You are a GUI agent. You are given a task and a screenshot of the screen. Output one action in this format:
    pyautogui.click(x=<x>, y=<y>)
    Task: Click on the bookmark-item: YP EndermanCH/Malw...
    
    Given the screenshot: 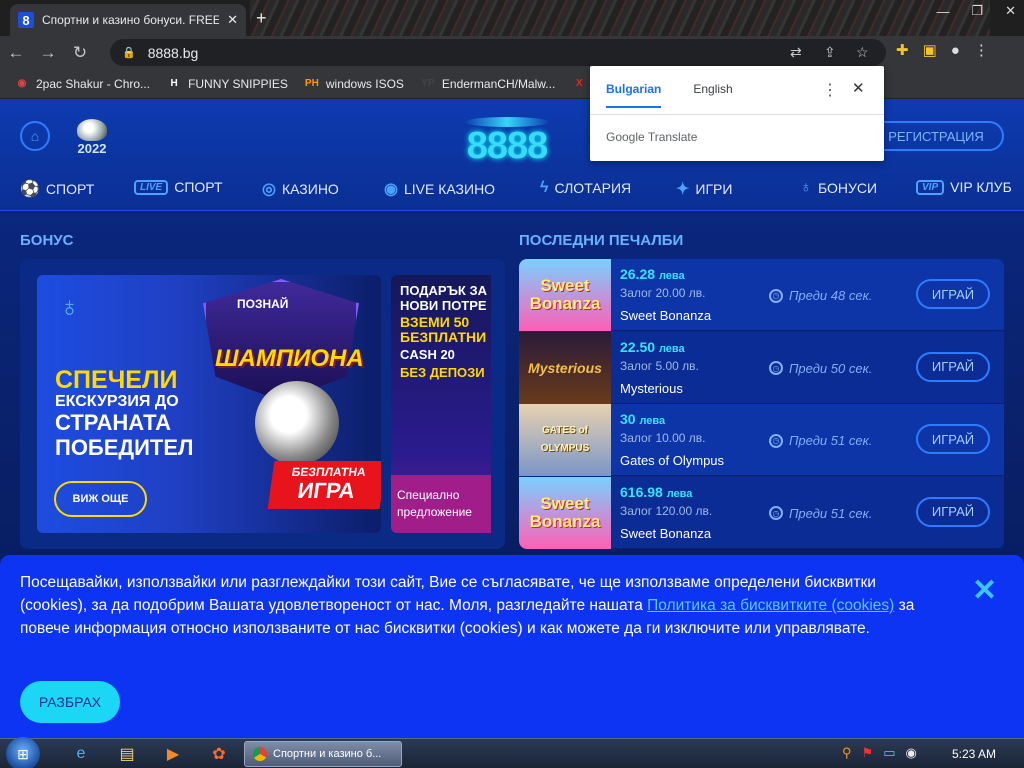 What is the action you would take?
    pyautogui.click(x=487, y=84)
    